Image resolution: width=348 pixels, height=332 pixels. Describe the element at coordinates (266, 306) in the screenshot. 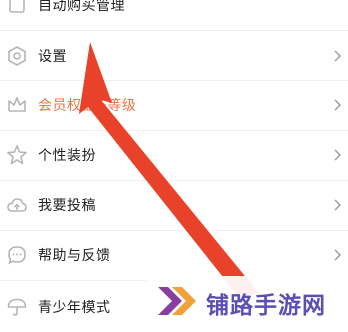

I see `watermark-text: 铺路手游网` at that location.